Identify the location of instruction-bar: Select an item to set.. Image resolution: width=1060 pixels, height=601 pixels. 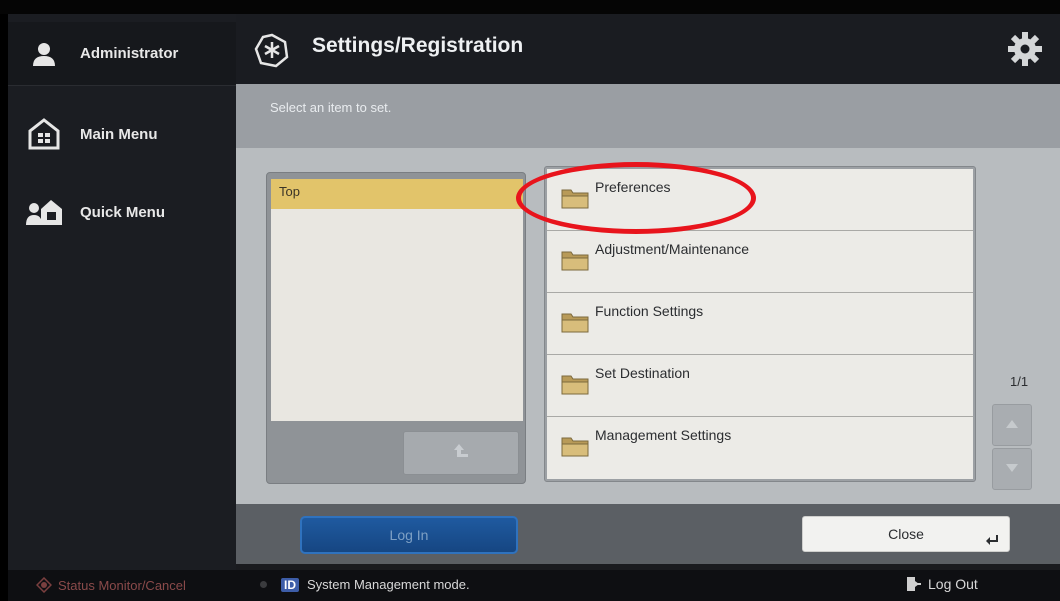
(648, 116).